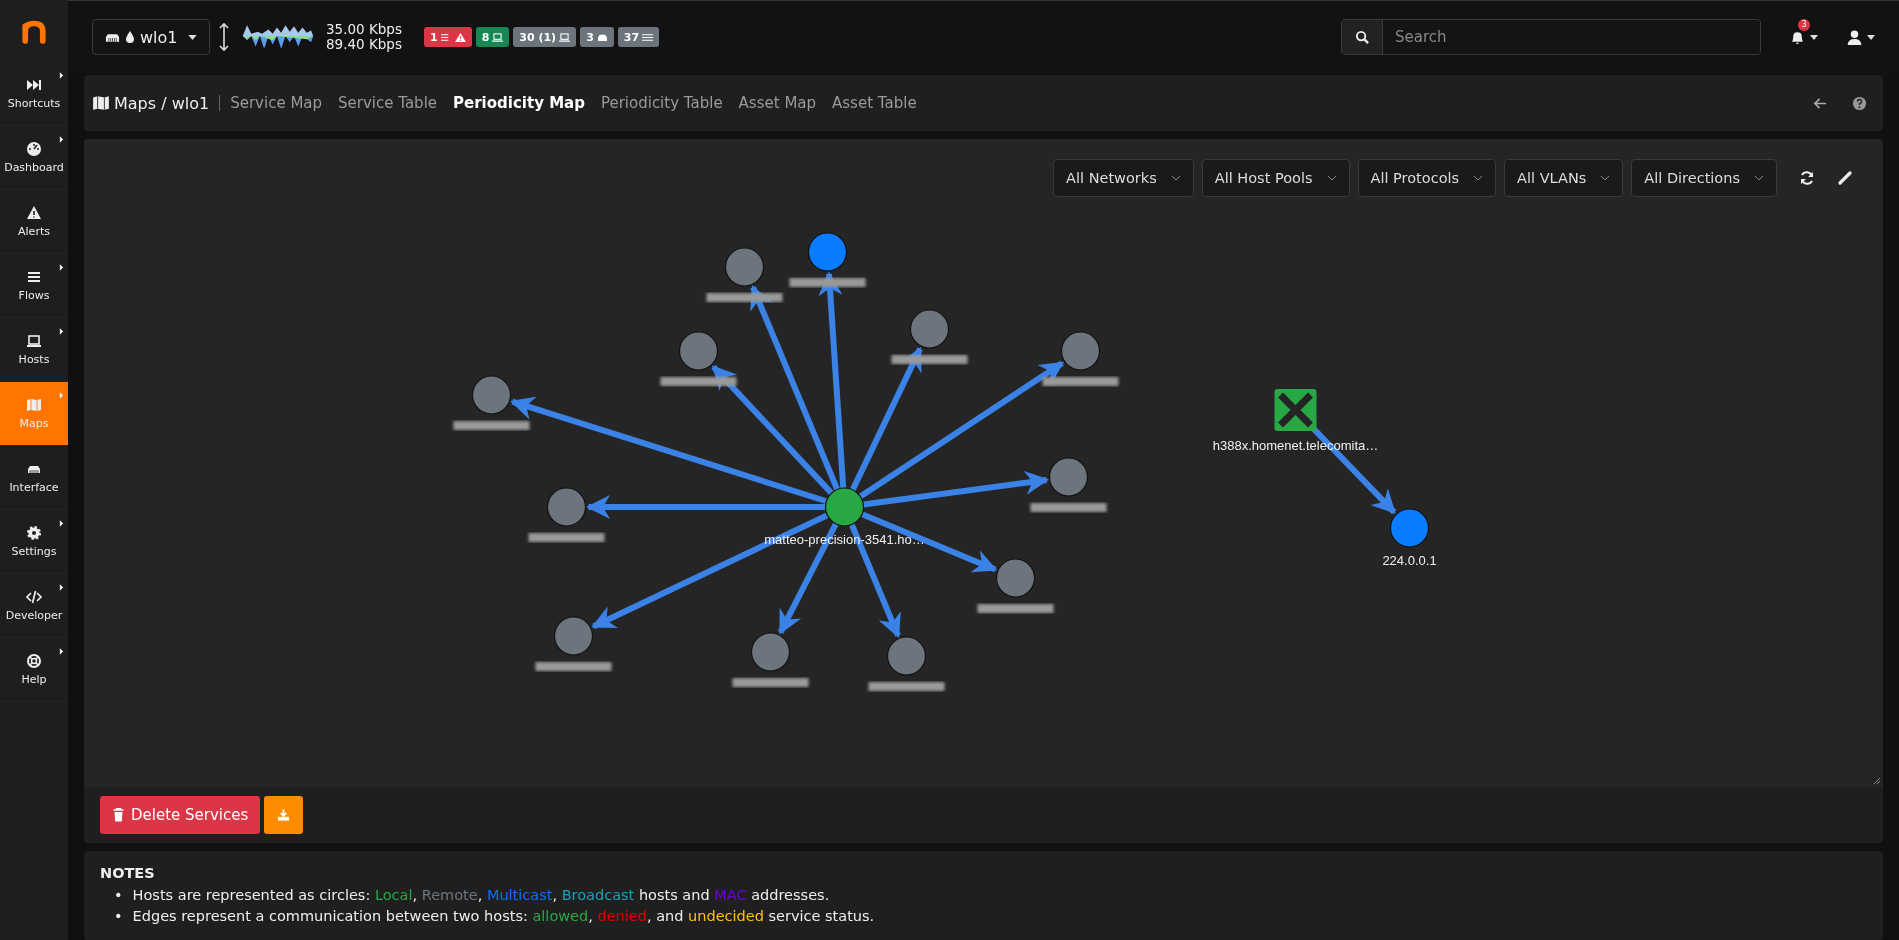 The image size is (1899, 940). Describe the element at coordinates (1845, 178) in the screenshot. I see `pencil-icon` at that location.